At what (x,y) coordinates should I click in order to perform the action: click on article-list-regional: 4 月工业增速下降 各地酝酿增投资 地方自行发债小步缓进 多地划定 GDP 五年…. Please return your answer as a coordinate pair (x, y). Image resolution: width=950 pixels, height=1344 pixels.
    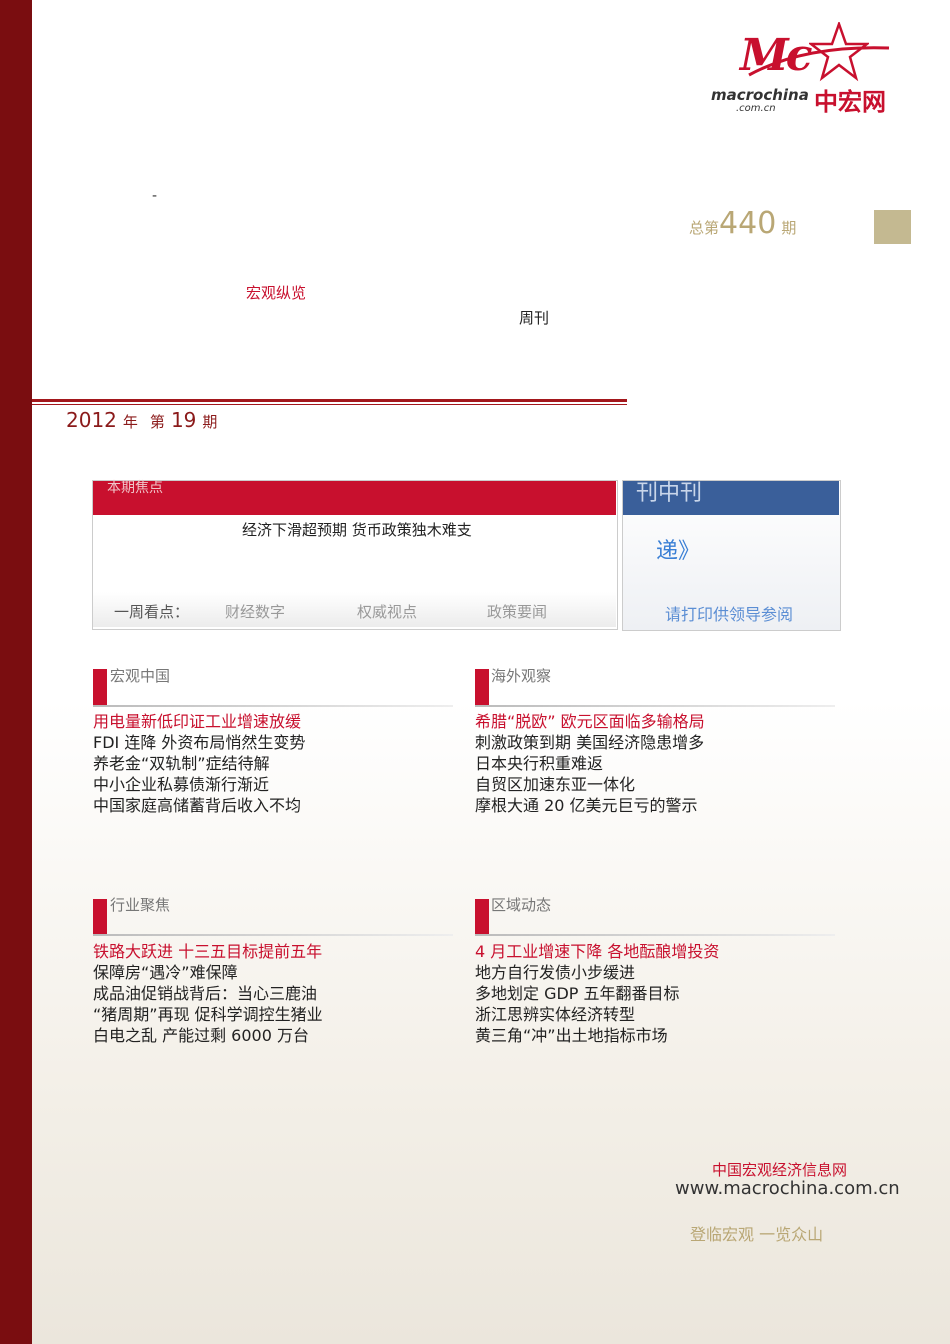
    Looking at the image, I should click on (597, 993).